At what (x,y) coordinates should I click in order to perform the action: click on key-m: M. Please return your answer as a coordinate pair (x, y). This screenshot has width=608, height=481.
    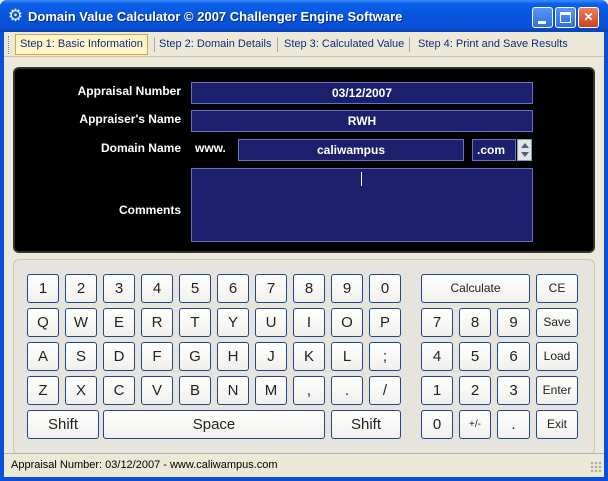
    Looking at the image, I should click on (271, 390).